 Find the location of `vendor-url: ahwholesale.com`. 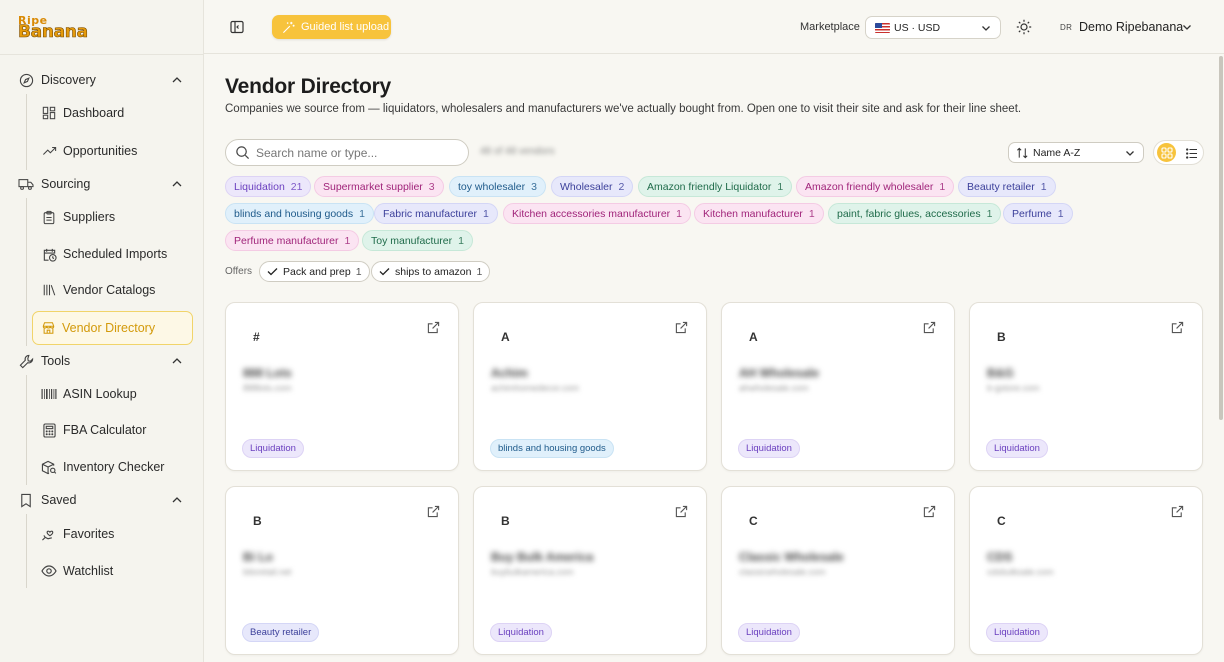

vendor-url: ahwholesale.com is located at coordinates (774, 388).